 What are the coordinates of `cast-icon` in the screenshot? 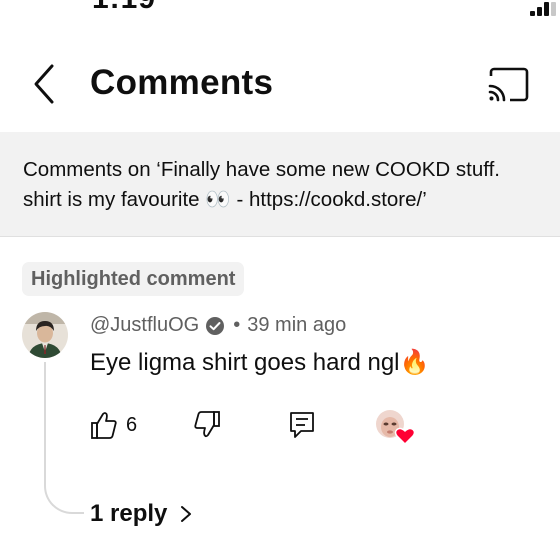 It's located at (508, 84).